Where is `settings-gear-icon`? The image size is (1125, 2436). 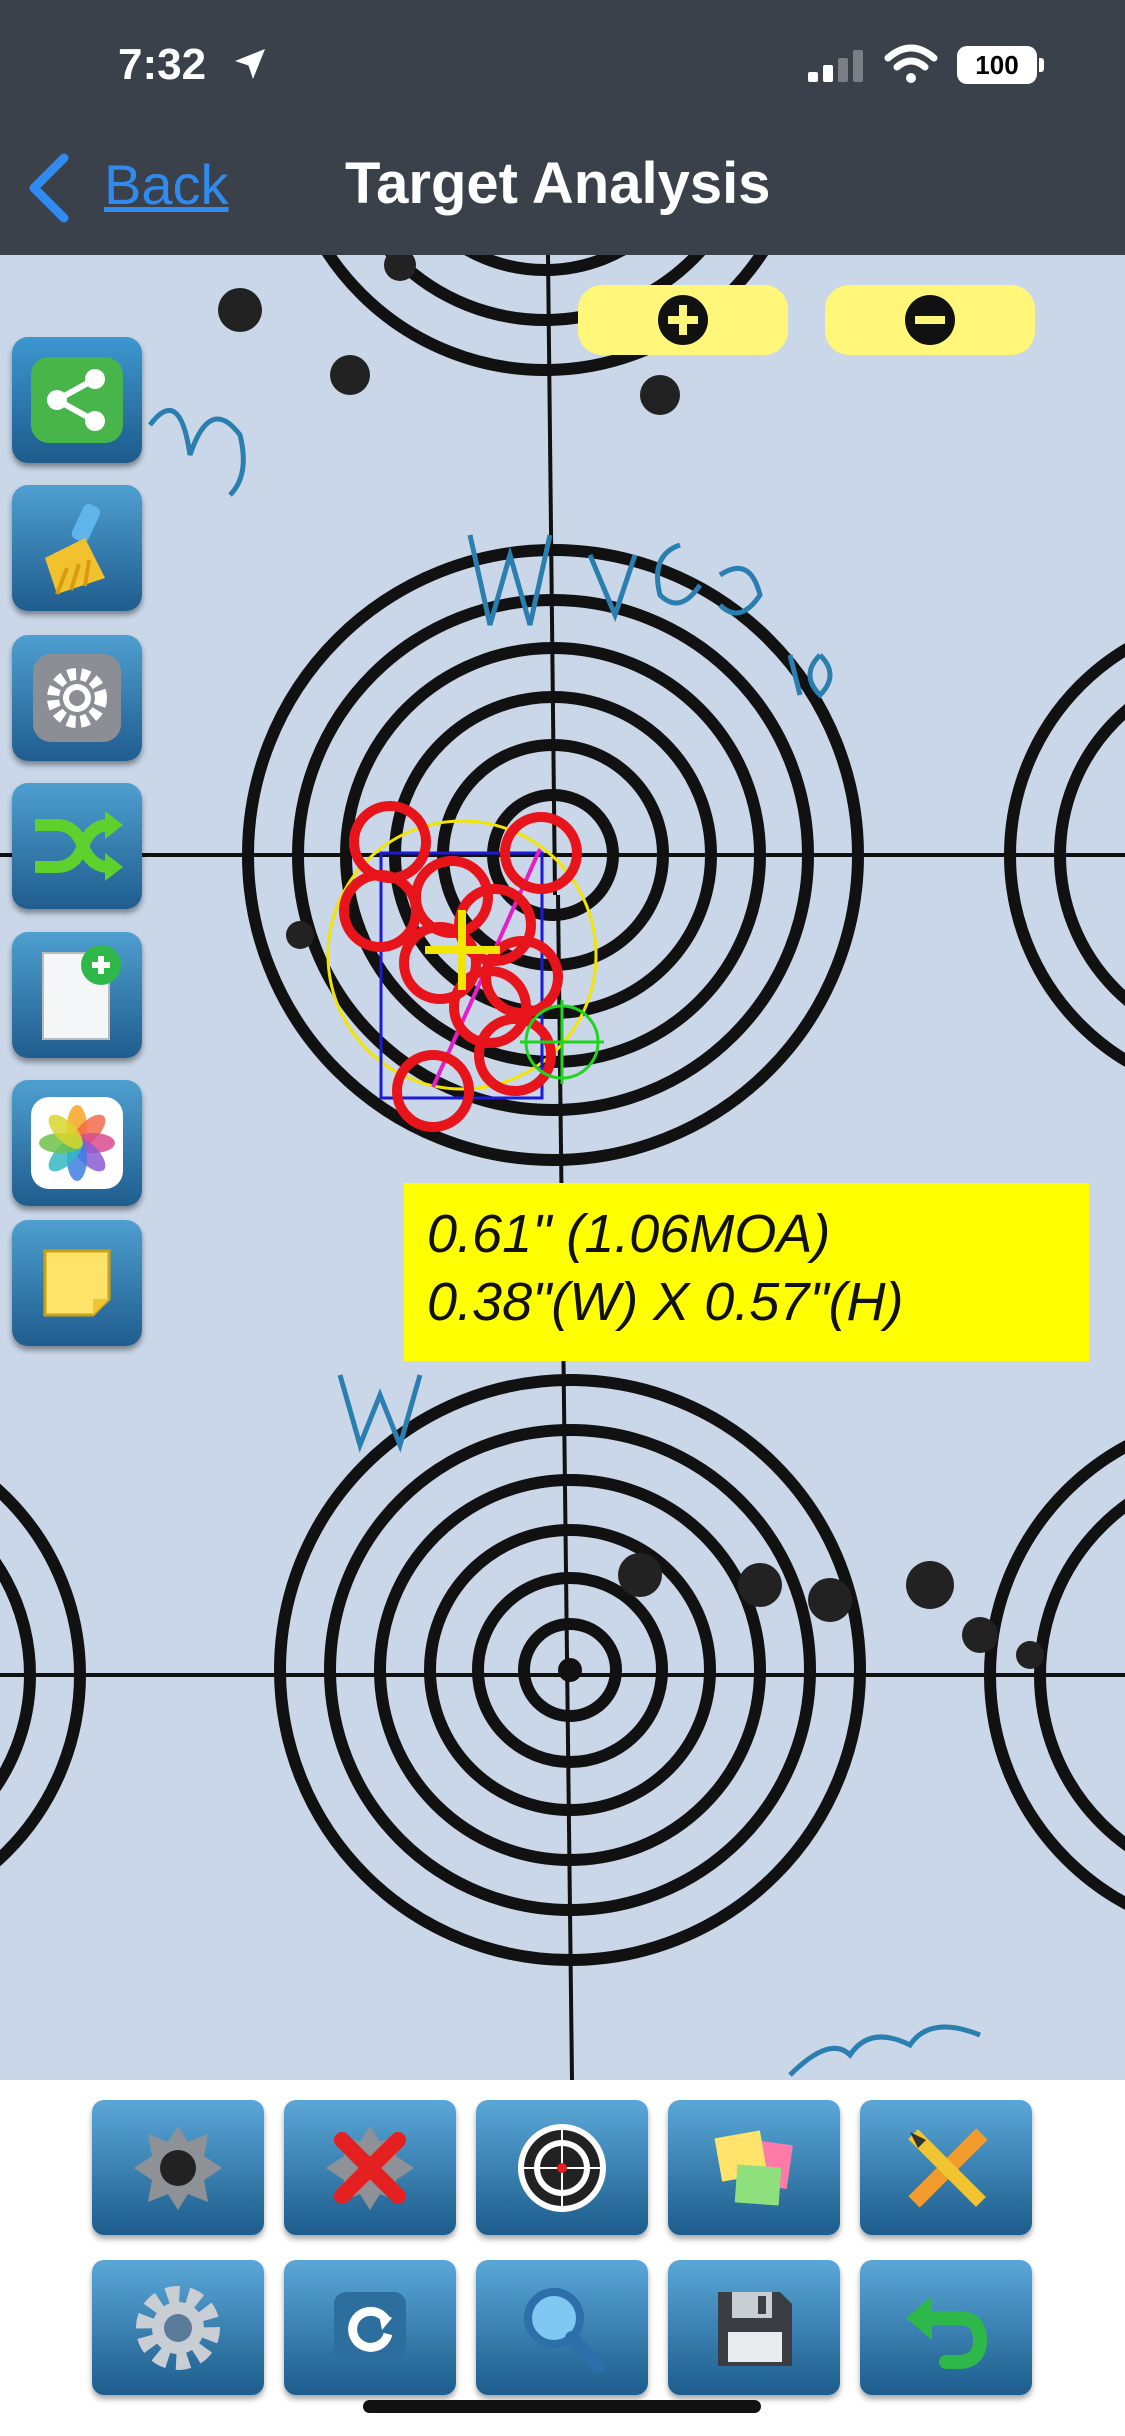
settings-gear-icon is located at coordinates (178, 2327).